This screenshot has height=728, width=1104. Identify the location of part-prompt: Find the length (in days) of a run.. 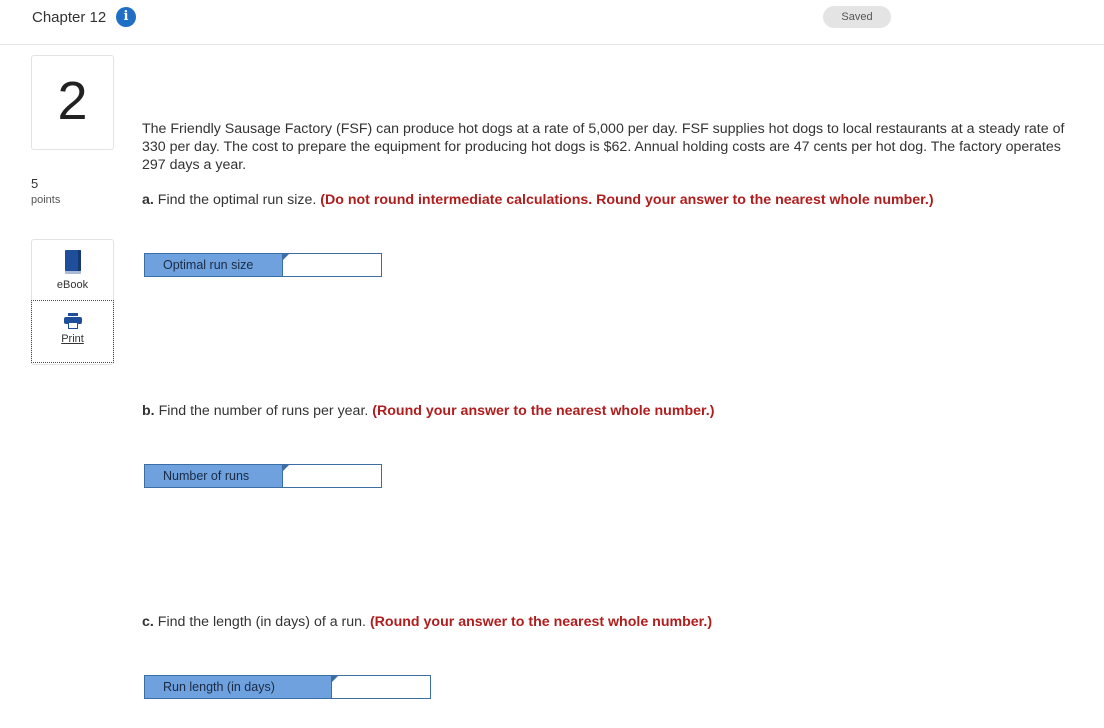
(261, 622).